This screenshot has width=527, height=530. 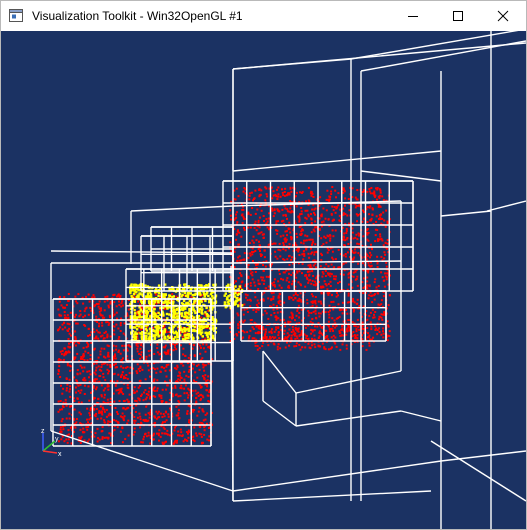 I want to click on maximize-button, so click(x=457, y=16).